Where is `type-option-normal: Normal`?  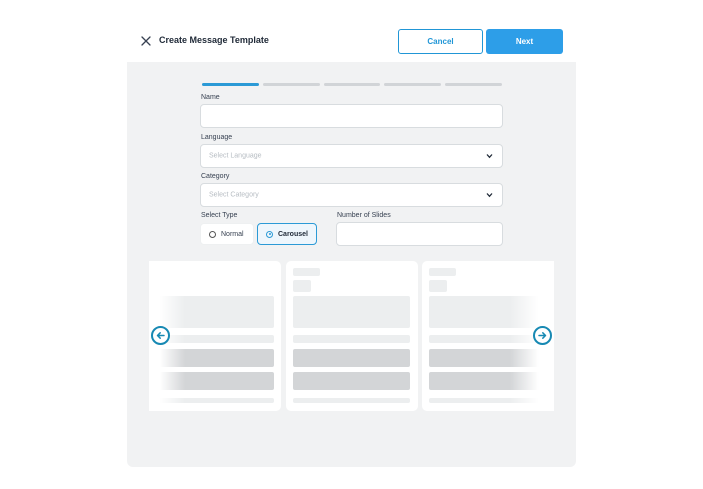 type-option-normal: Normal is located at coordinates (227, 234).